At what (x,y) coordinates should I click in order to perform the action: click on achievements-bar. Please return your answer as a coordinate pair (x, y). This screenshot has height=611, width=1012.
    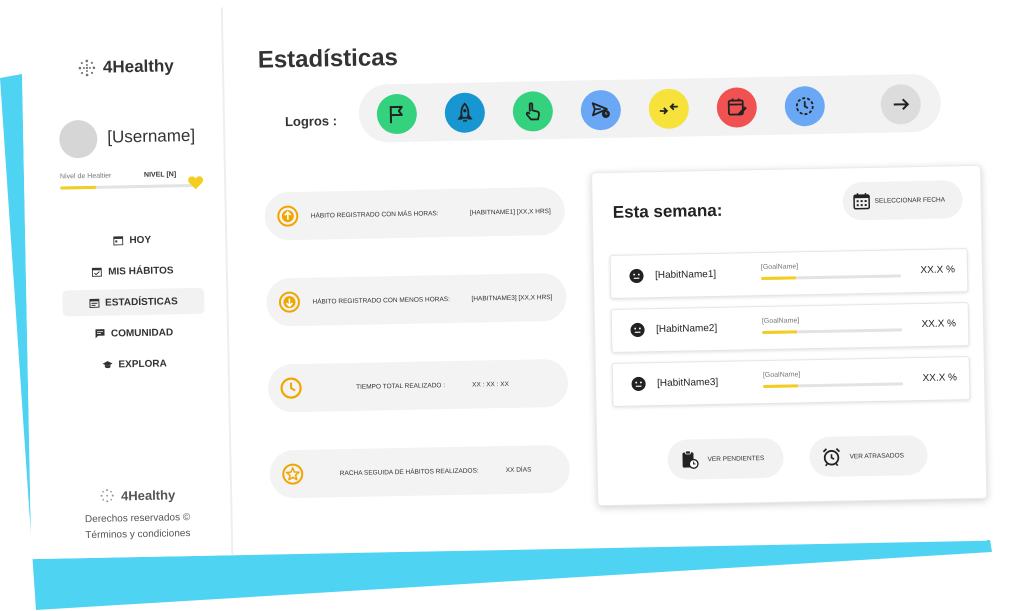
    Looking at the image, I should click on (650, 108).